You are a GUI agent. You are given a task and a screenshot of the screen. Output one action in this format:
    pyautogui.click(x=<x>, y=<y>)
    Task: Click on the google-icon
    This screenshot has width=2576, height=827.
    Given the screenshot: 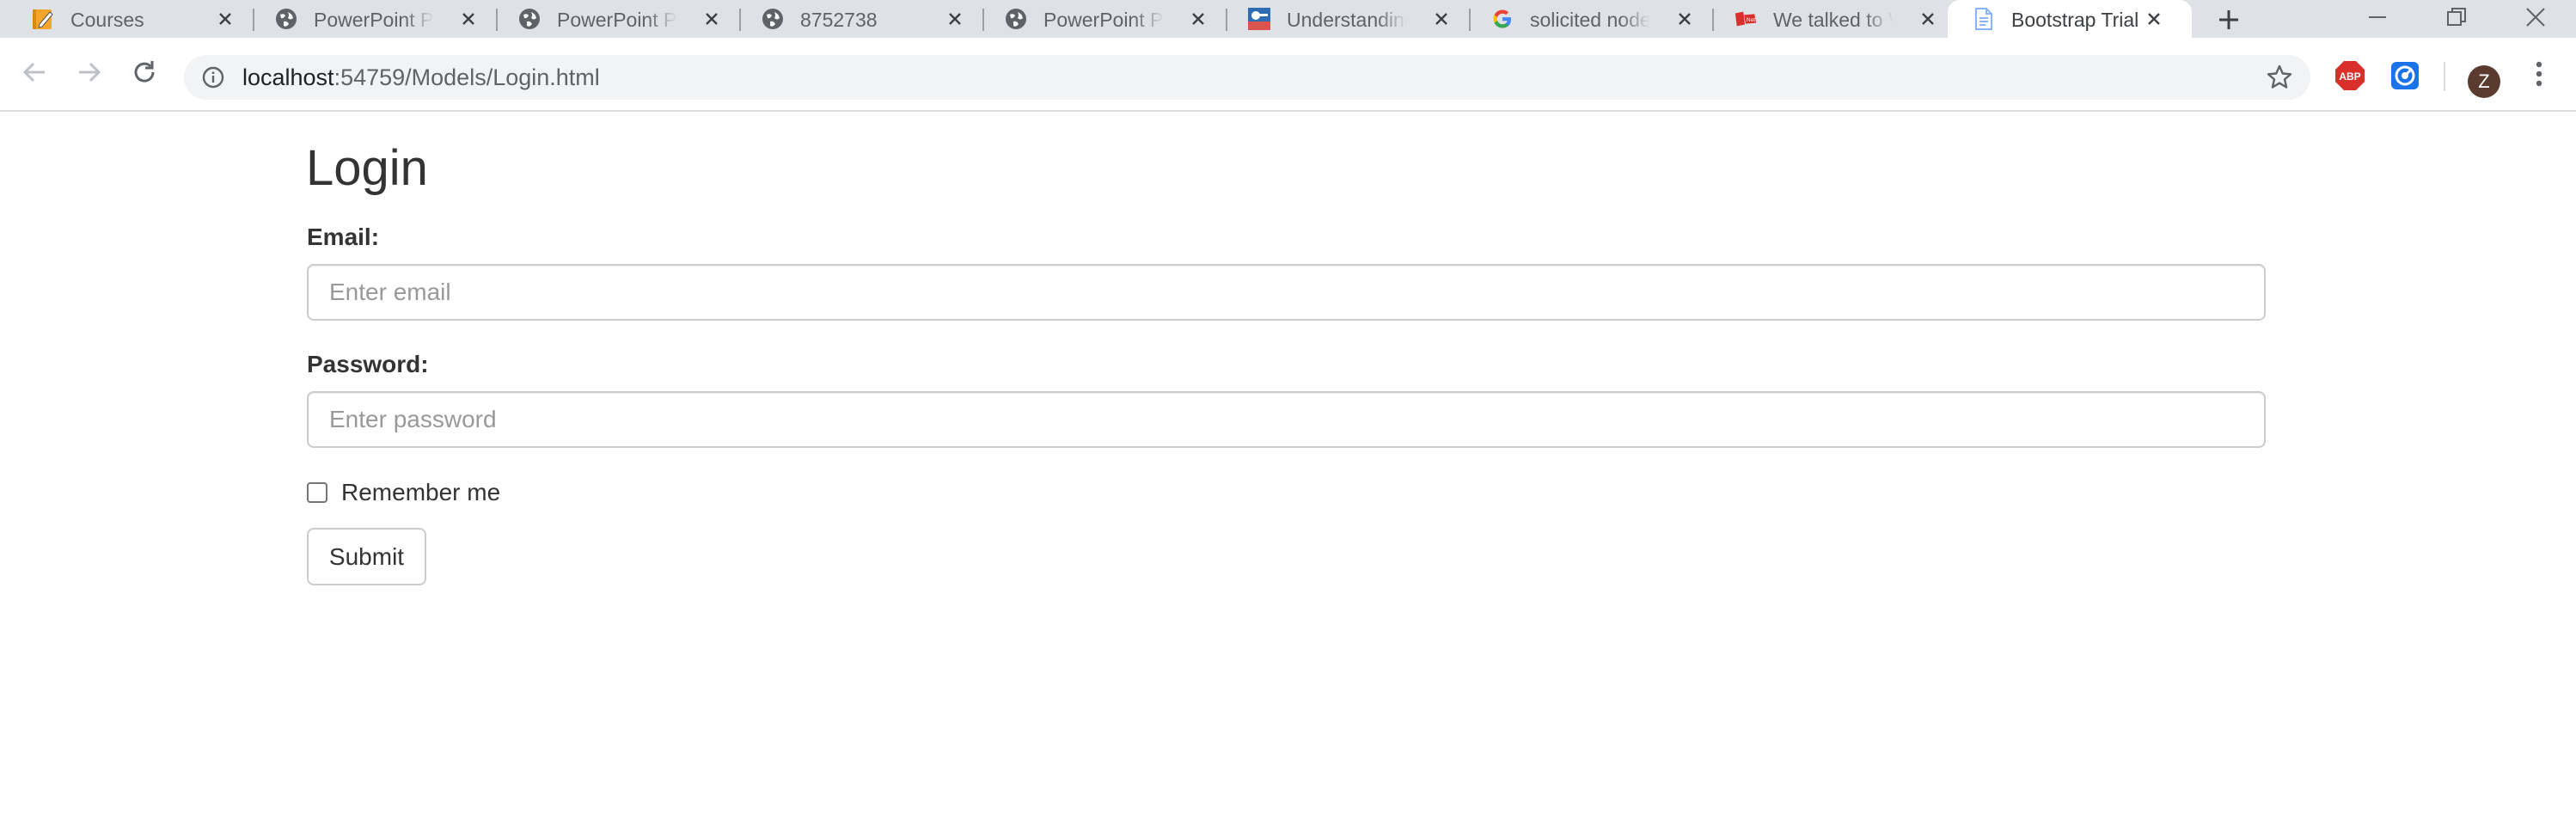 What is the action you would take?
    pyautogui.click(x=1502, y=19)
    